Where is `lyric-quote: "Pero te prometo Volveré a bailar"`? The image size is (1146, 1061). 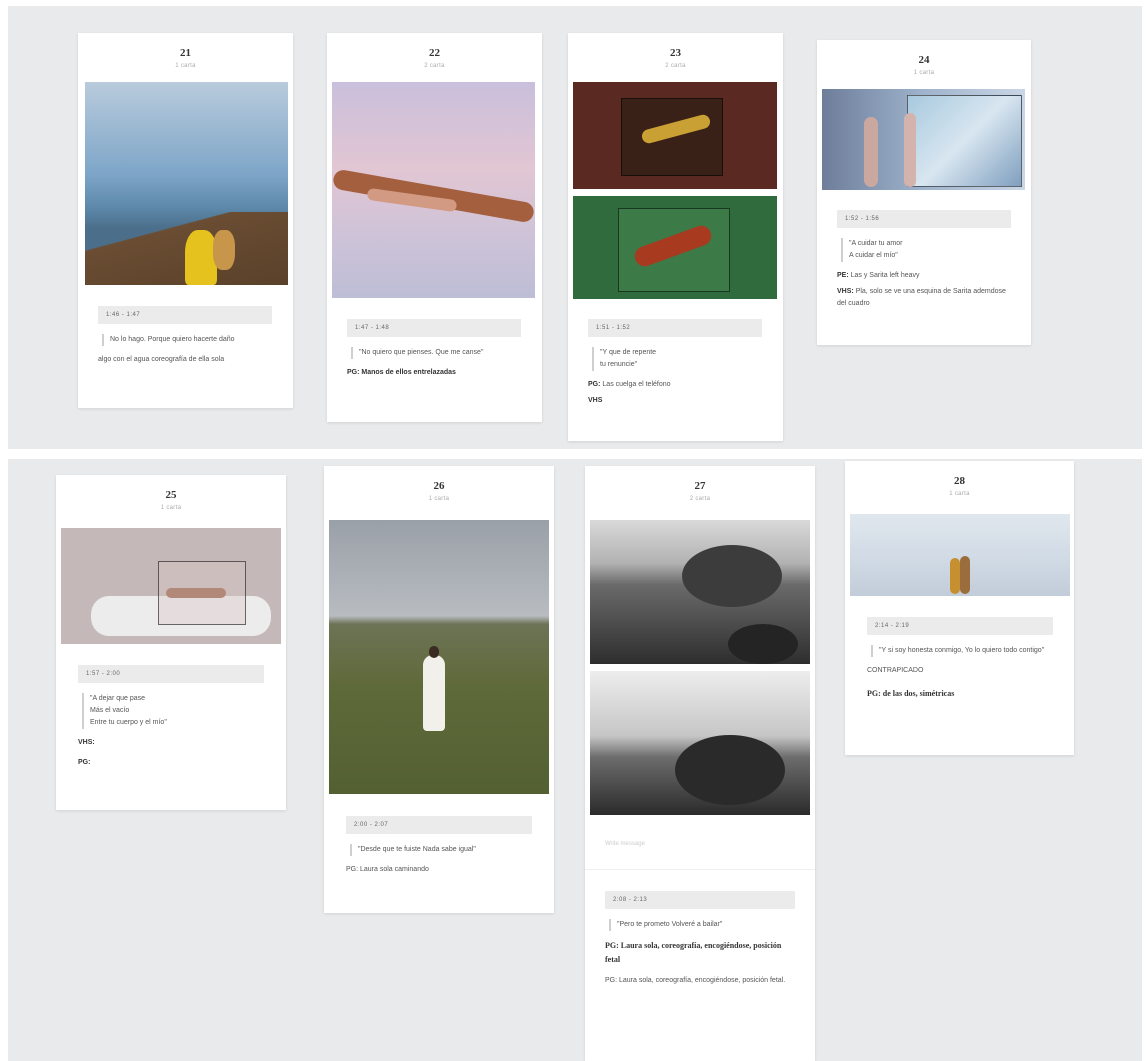 lyric-quote: "Pero te prometo Volveré a bailar" is located at coordinates (702, 925).